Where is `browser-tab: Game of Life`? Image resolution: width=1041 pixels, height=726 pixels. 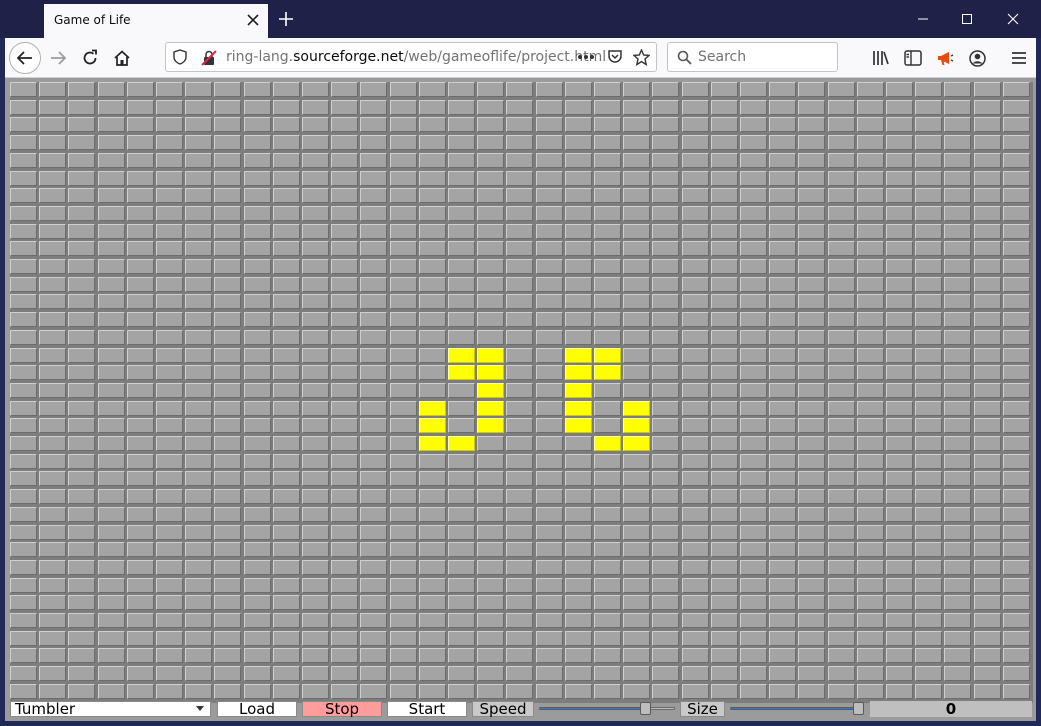 browser-tab: Game of Life is located at coordinates (156, 21).